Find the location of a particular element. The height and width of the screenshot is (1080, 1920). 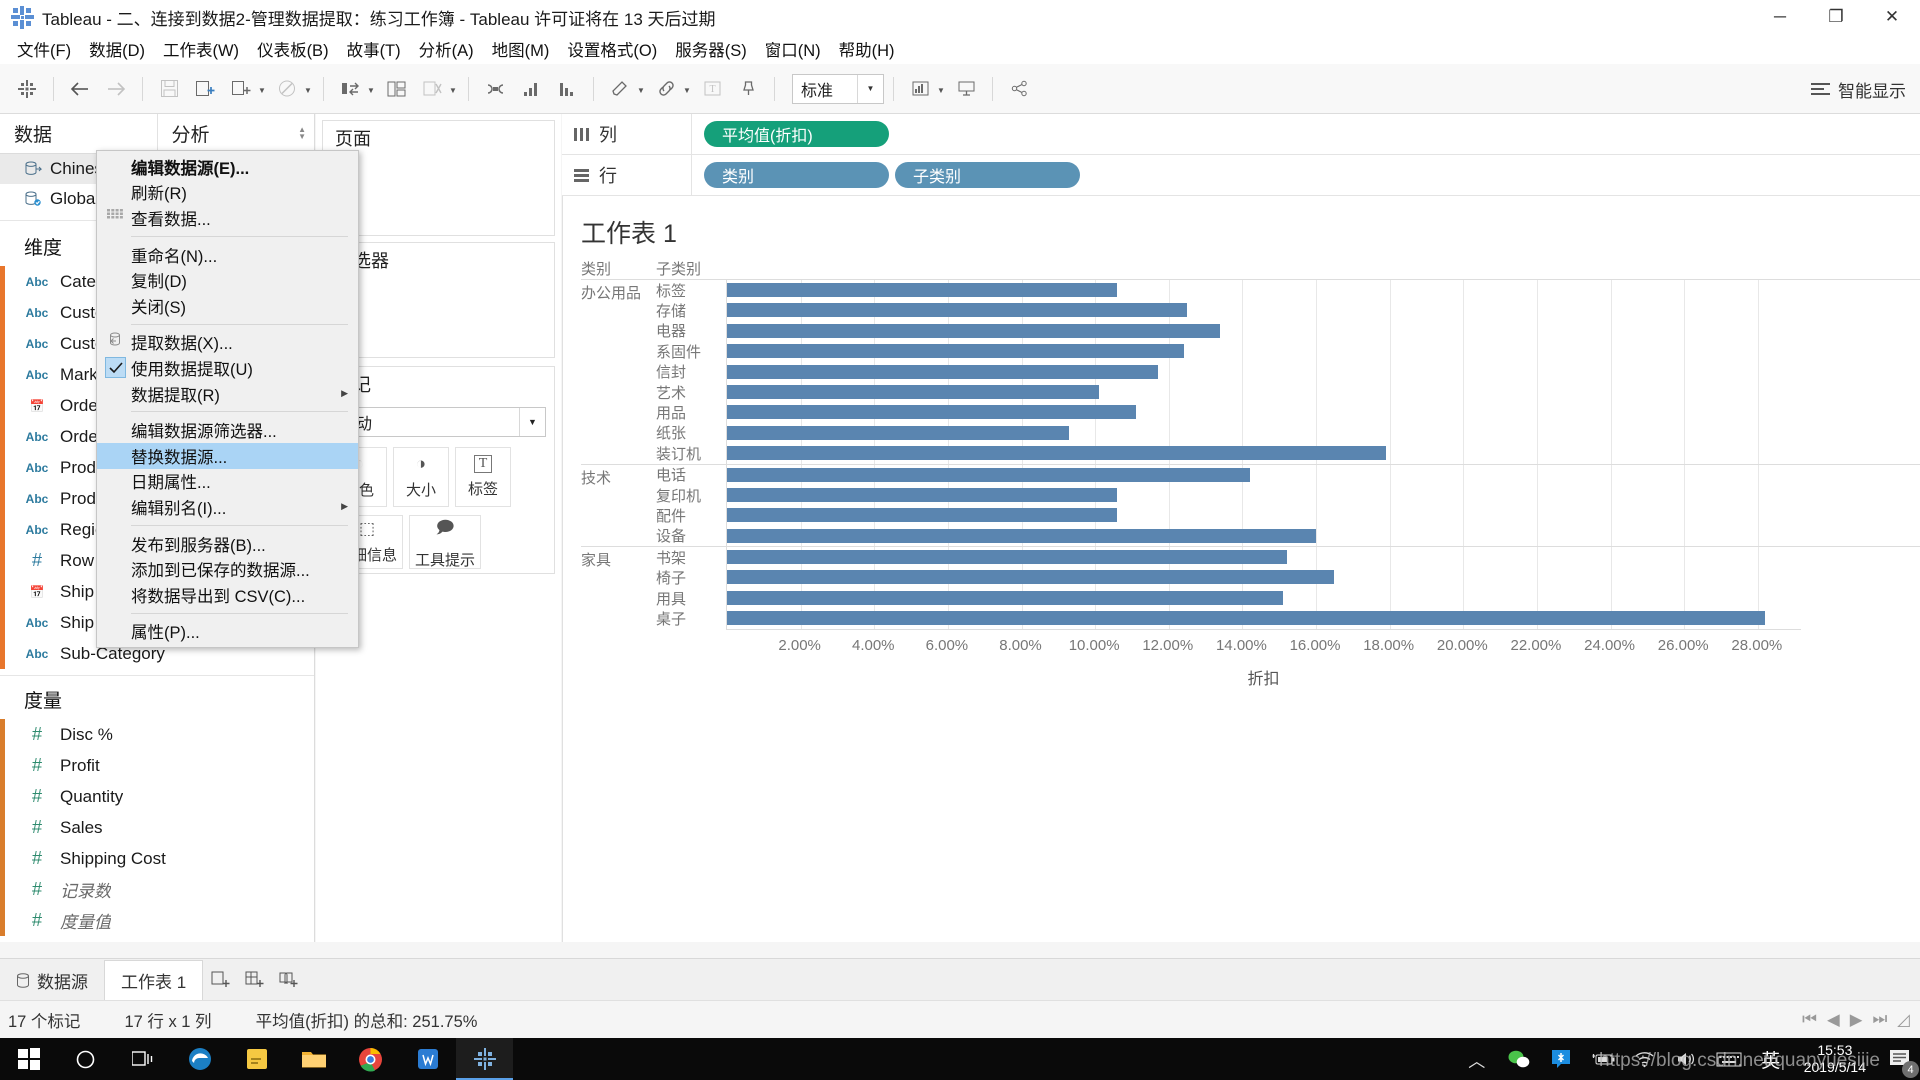

tableau-home-icon is located at coordinates (27, 89).